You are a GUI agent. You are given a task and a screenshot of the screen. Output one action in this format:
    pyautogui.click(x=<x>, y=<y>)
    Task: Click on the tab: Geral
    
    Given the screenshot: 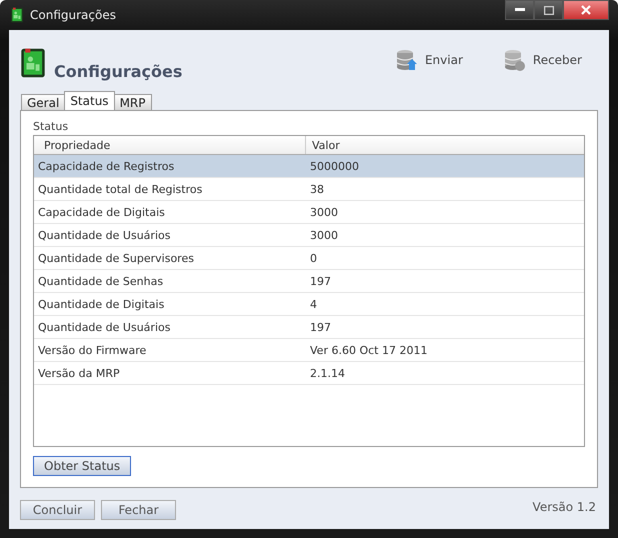 What is the action you would take?
    pyautogui.click(x=43, y=102)
    